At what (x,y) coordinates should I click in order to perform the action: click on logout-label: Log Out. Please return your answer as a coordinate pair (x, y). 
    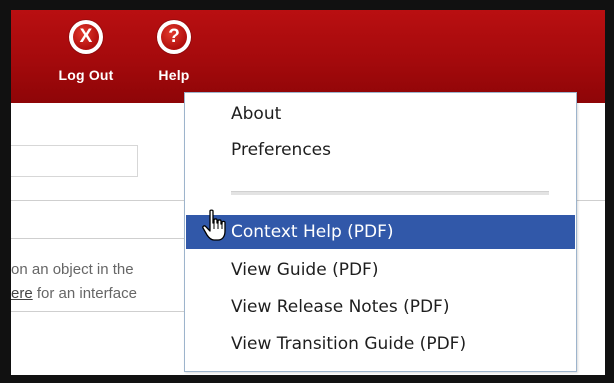
    Looking at the image, I should click on (86, 75).